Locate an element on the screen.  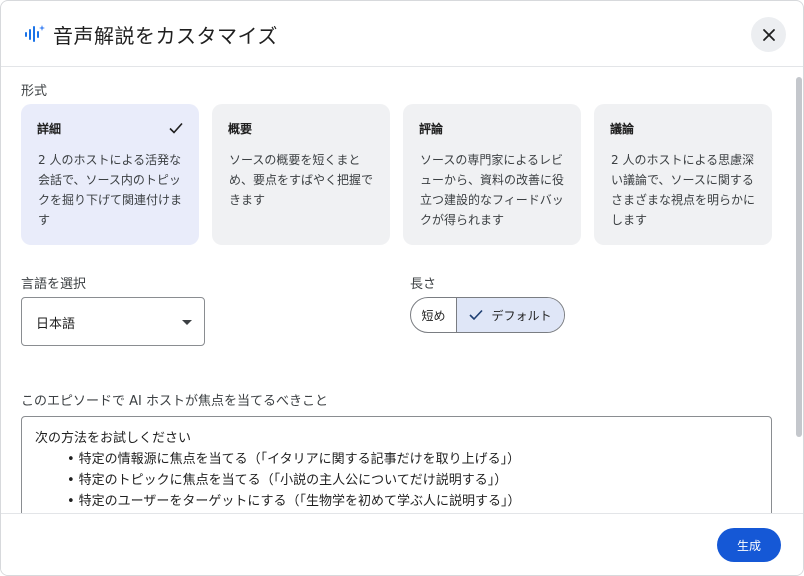
scrollbar-thumb is located at coordinates (799, 257).